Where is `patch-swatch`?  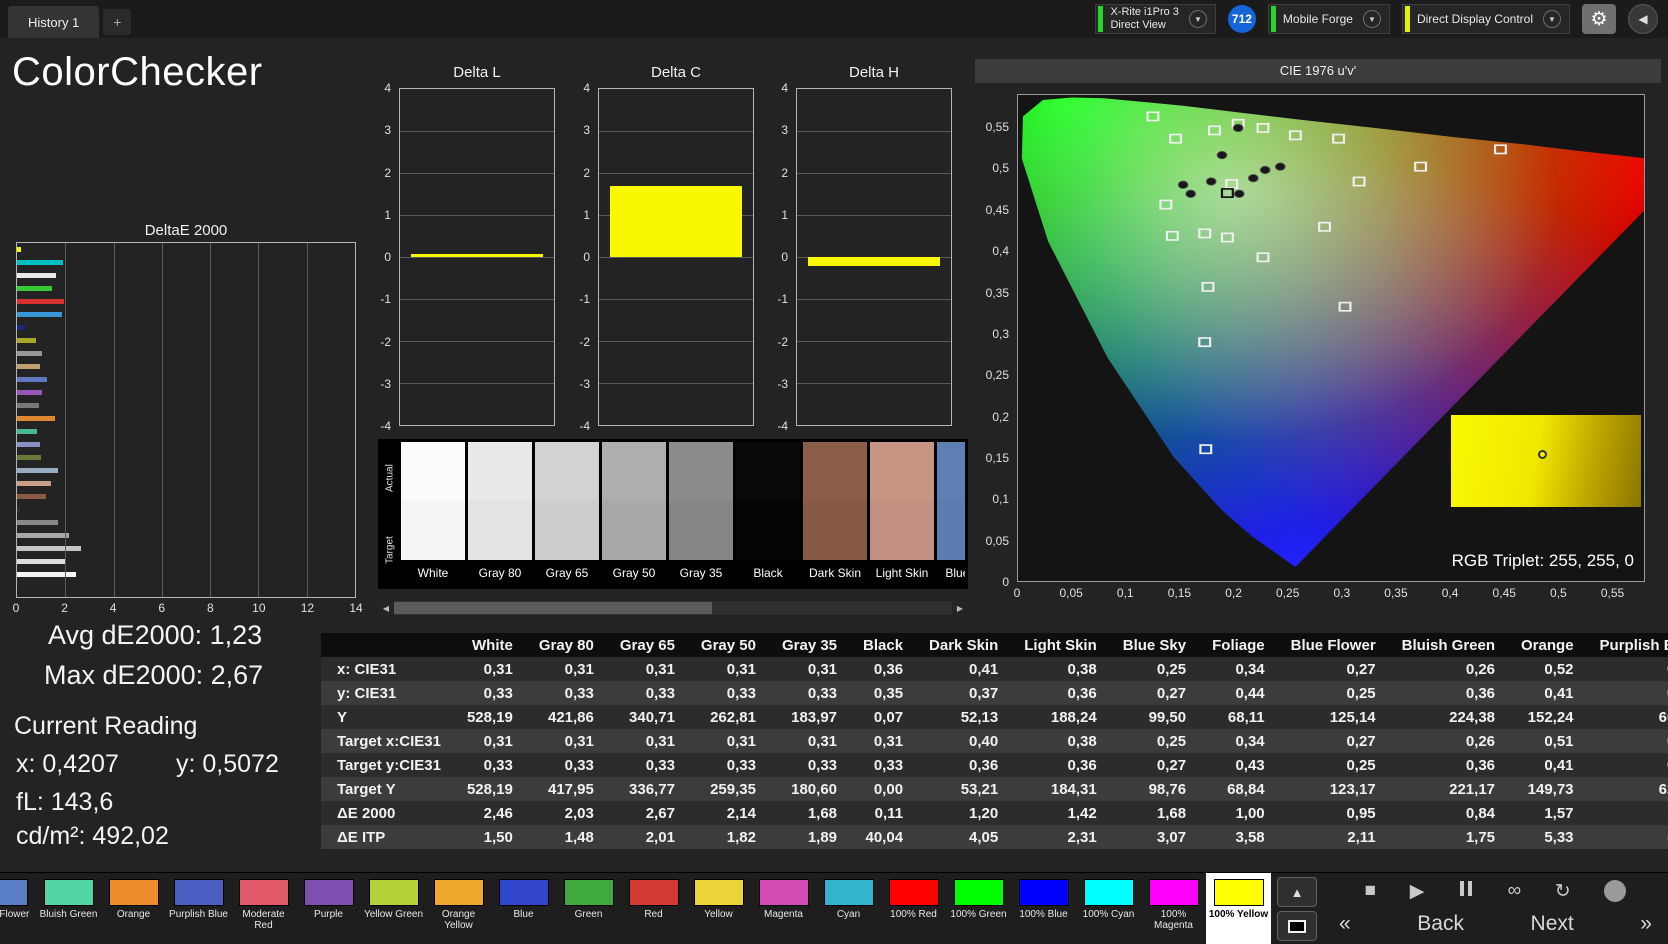 patch-swatch is located at coordinates (393, 892).